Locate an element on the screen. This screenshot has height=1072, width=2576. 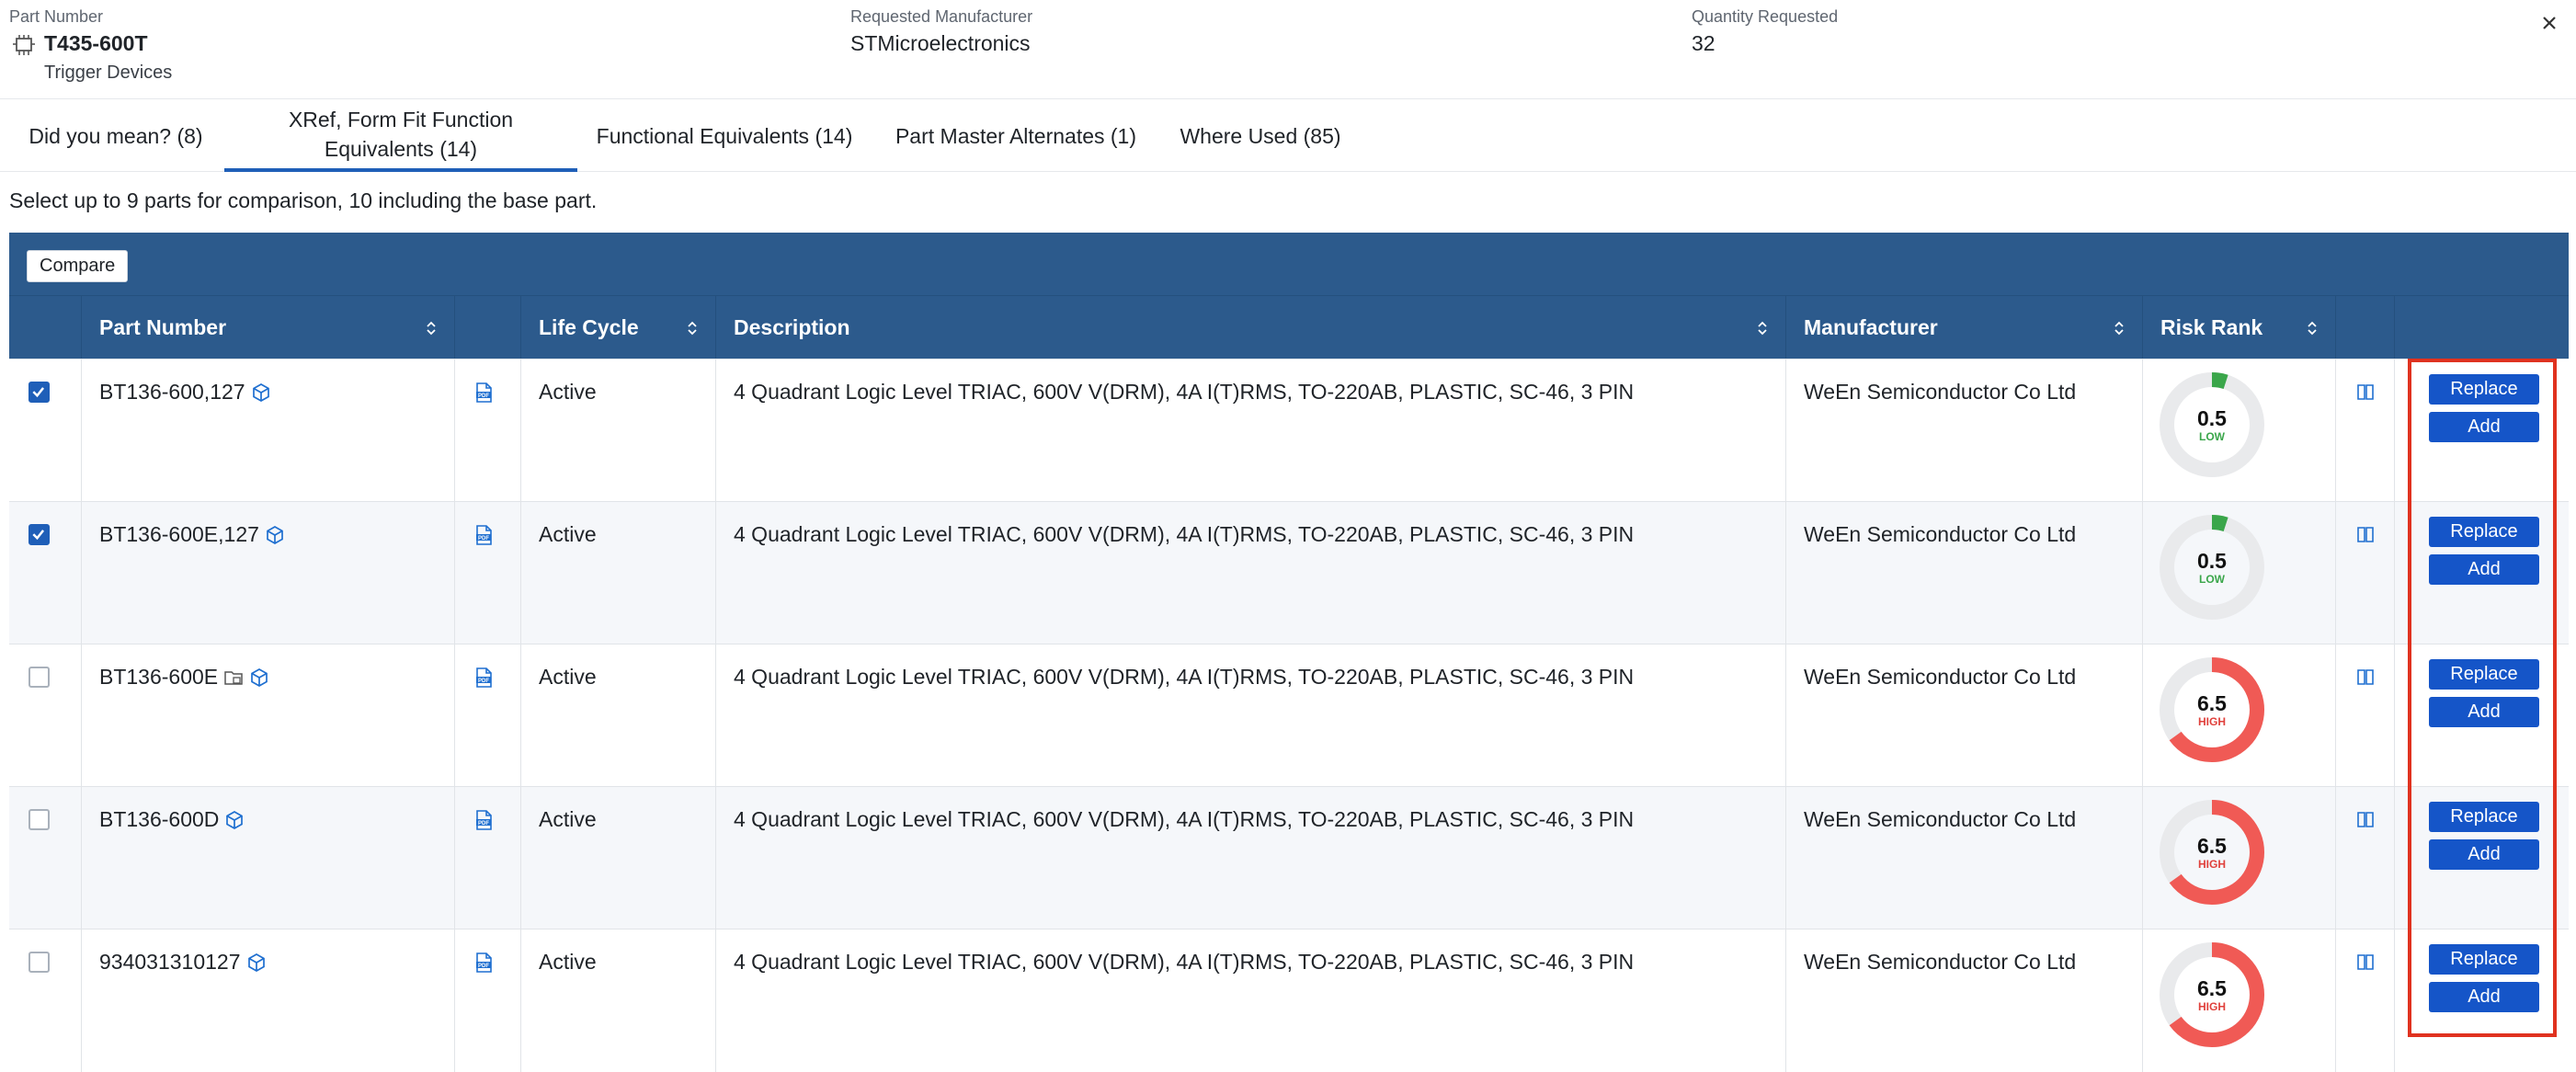
table-toolbar: Compare is located at coordinates (1289, 264).